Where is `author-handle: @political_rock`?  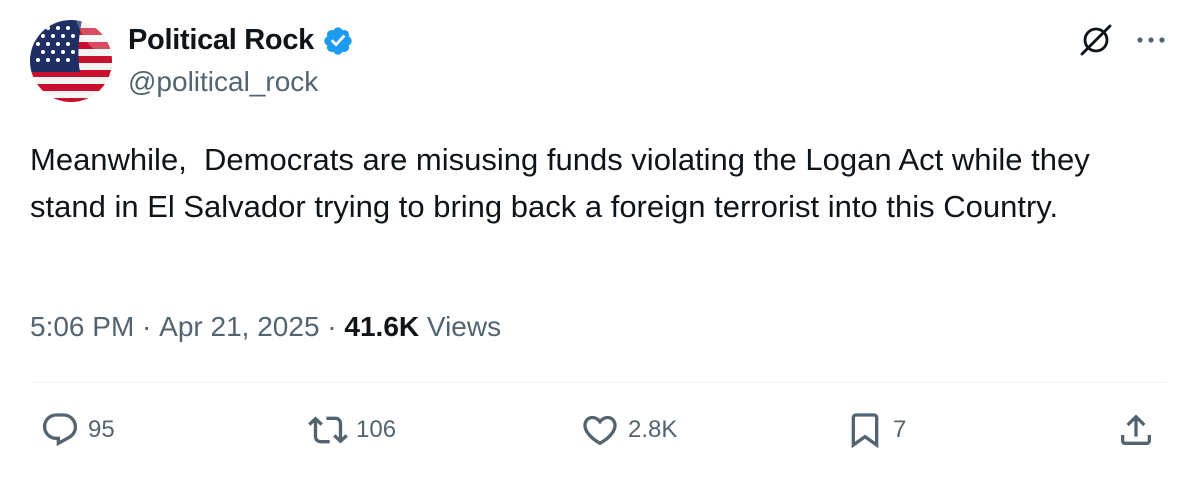 author-handle: @political_rock is located at coordinates (223, 82).